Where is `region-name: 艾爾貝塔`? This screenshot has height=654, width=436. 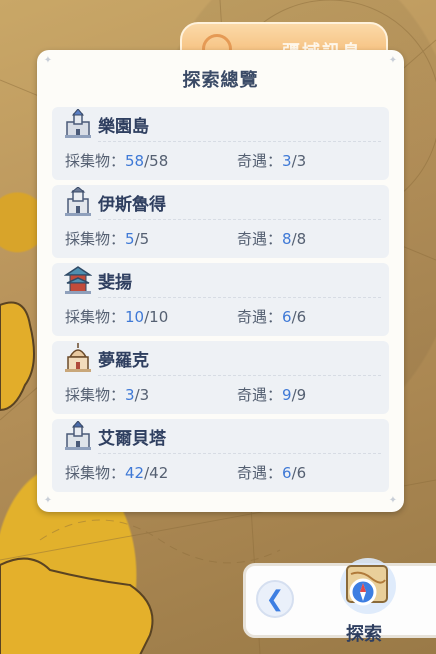 region-name: 艾爾貝塔 is located at coordinates (132, 438).